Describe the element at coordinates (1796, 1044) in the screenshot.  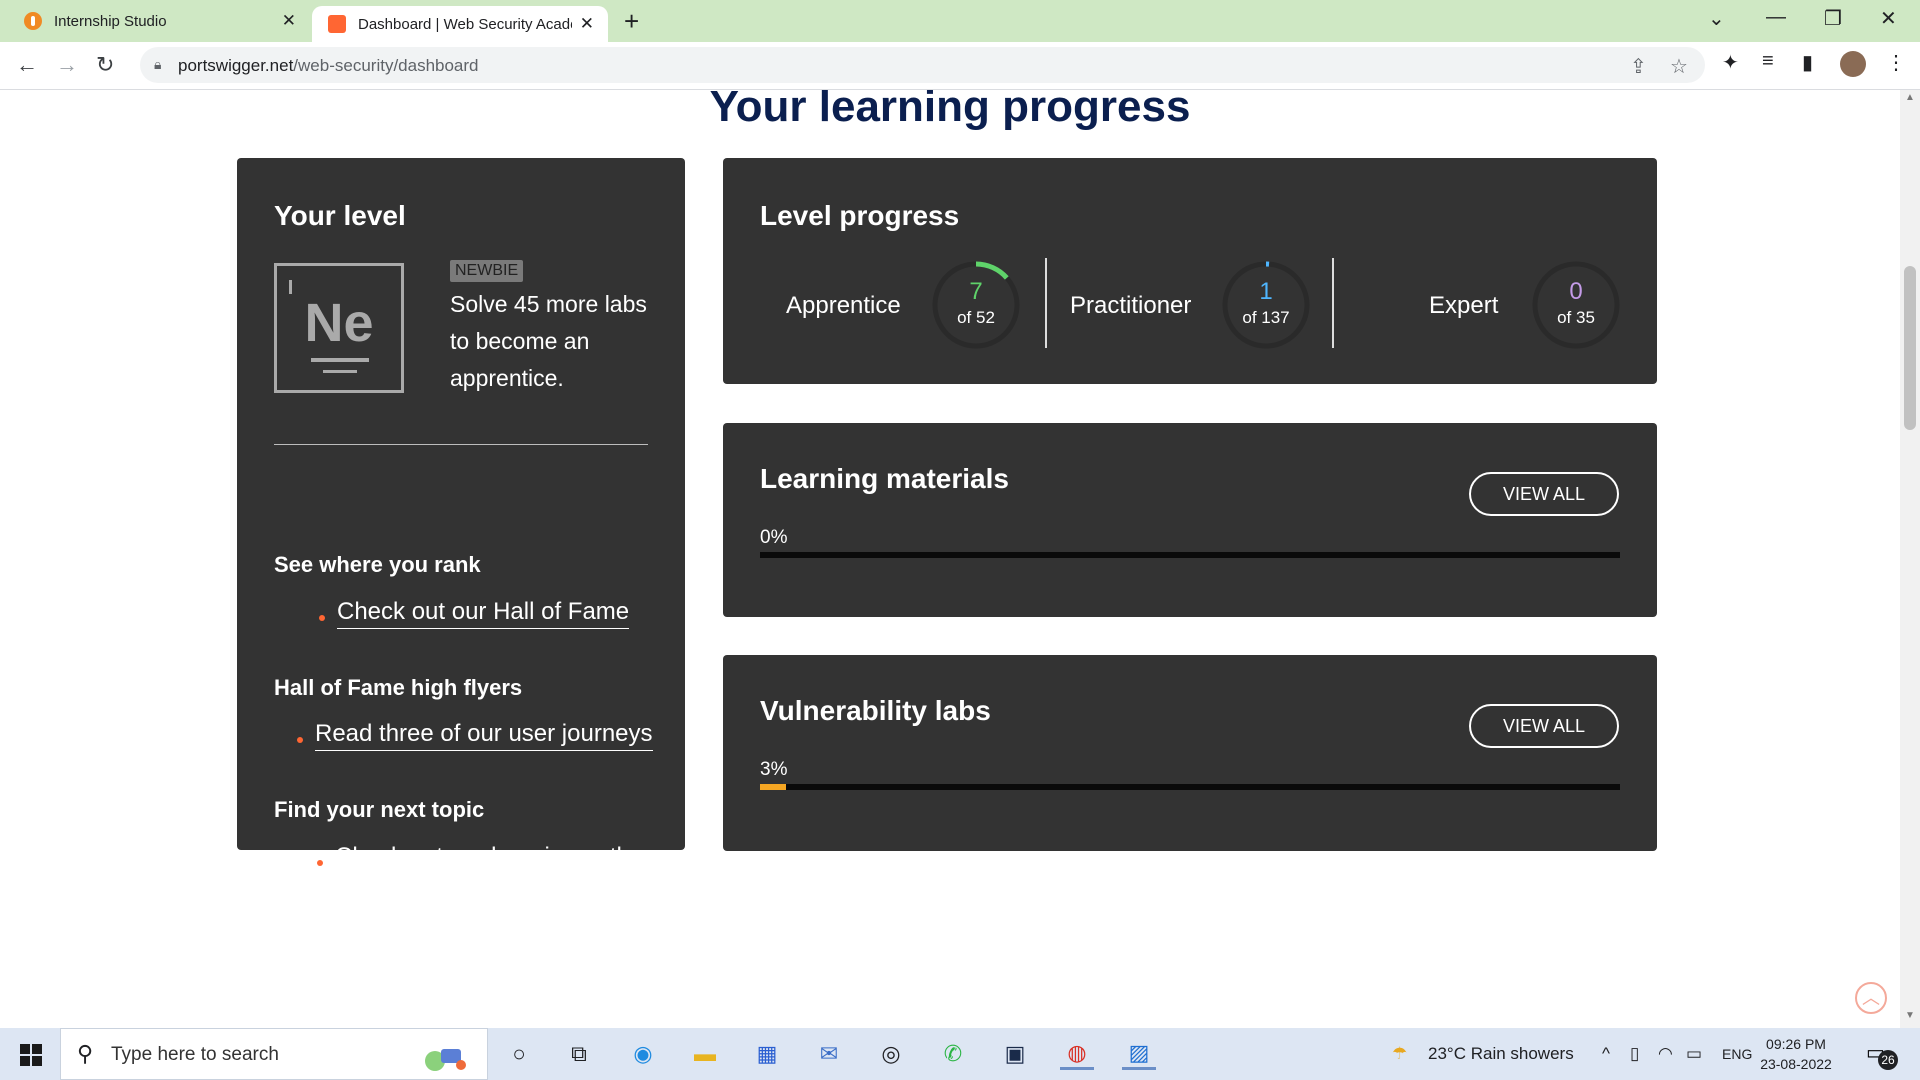
I see `clock-time: 09:26 PM` at that location.